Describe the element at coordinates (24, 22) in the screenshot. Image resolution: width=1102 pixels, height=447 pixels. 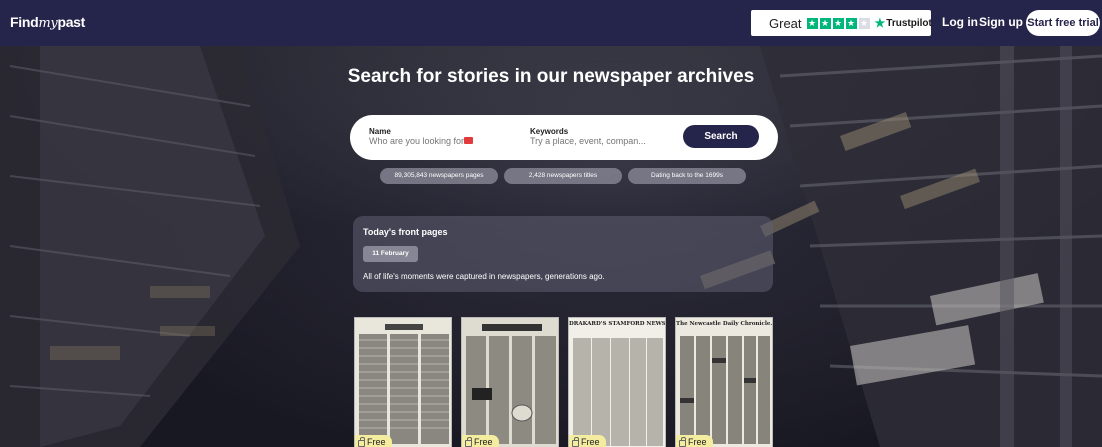
I see `logo-text-find: Find` at that location.